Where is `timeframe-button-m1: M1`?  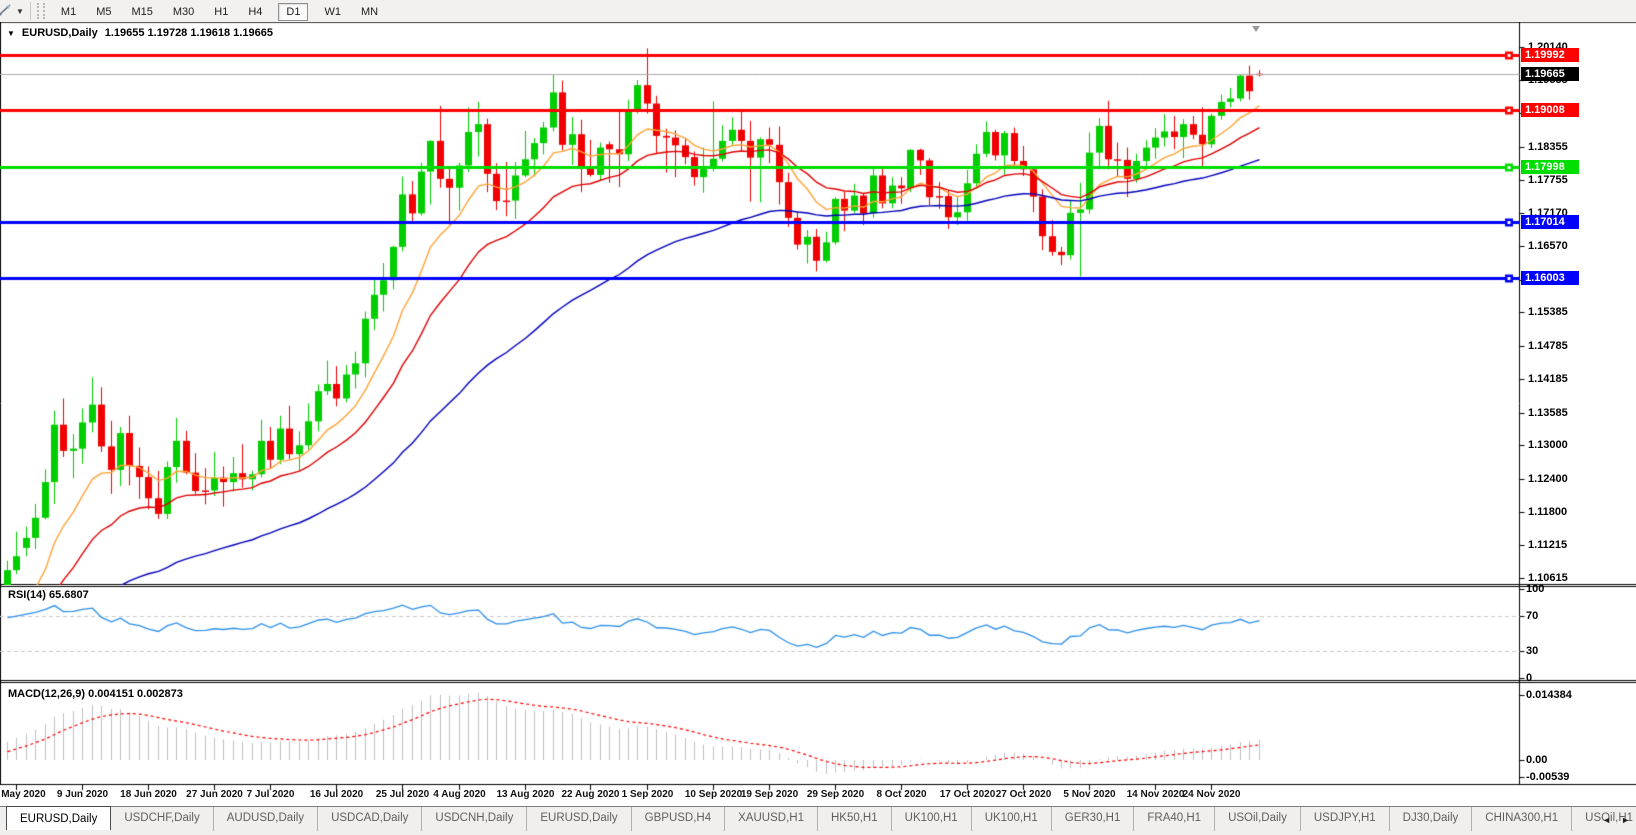
timeframe-button-m1: M1 is located at coordinates (68, 12).